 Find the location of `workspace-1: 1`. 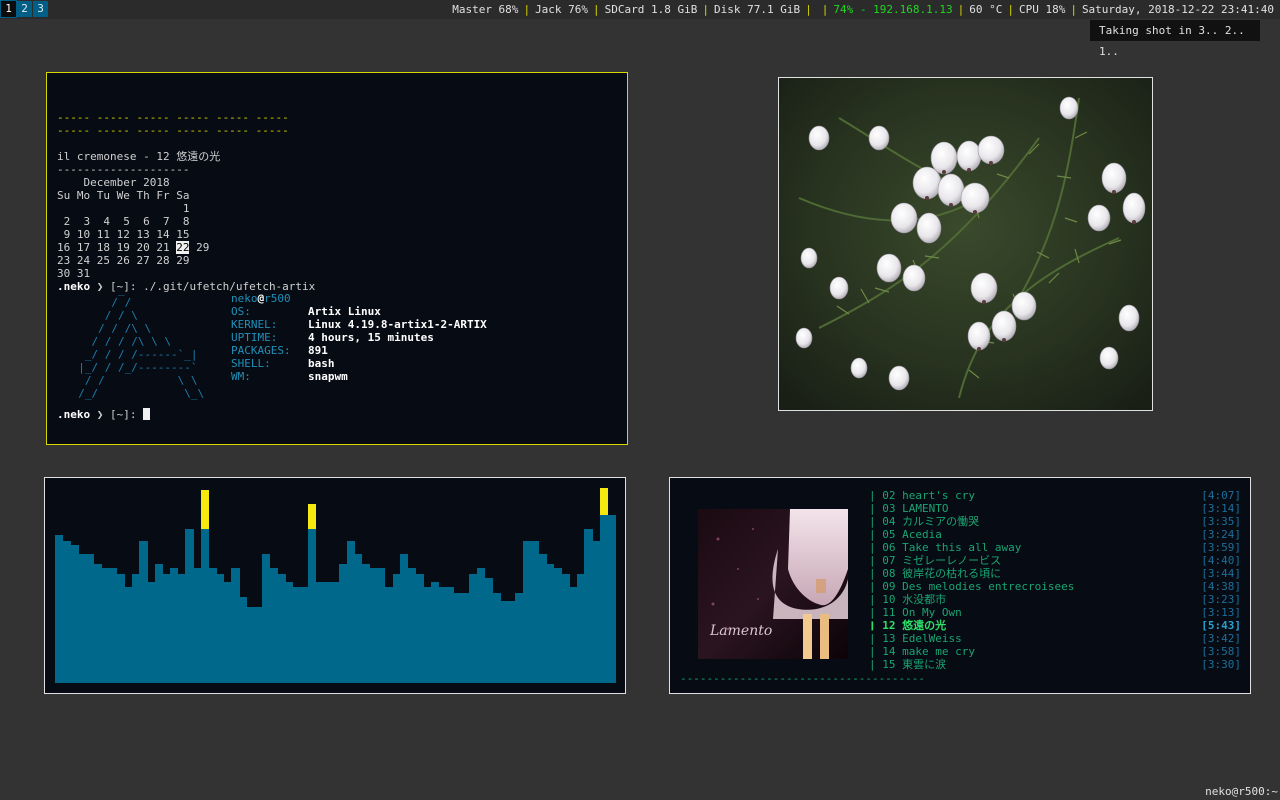

workspace-1: 1 is located at coordinates (8, 9).